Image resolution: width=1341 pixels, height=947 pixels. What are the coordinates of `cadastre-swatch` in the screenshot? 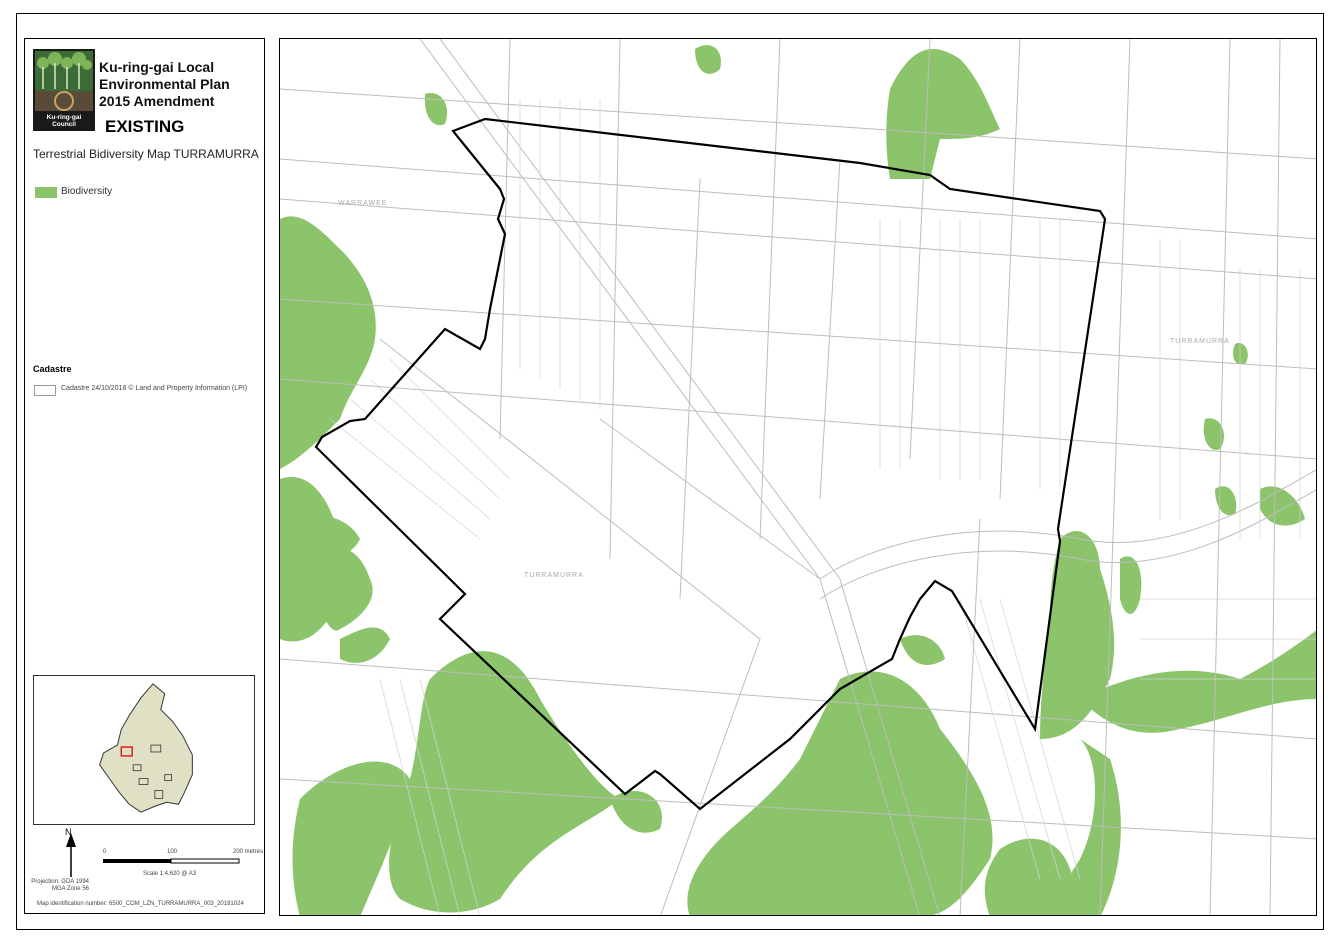 It's located at (45, 390).